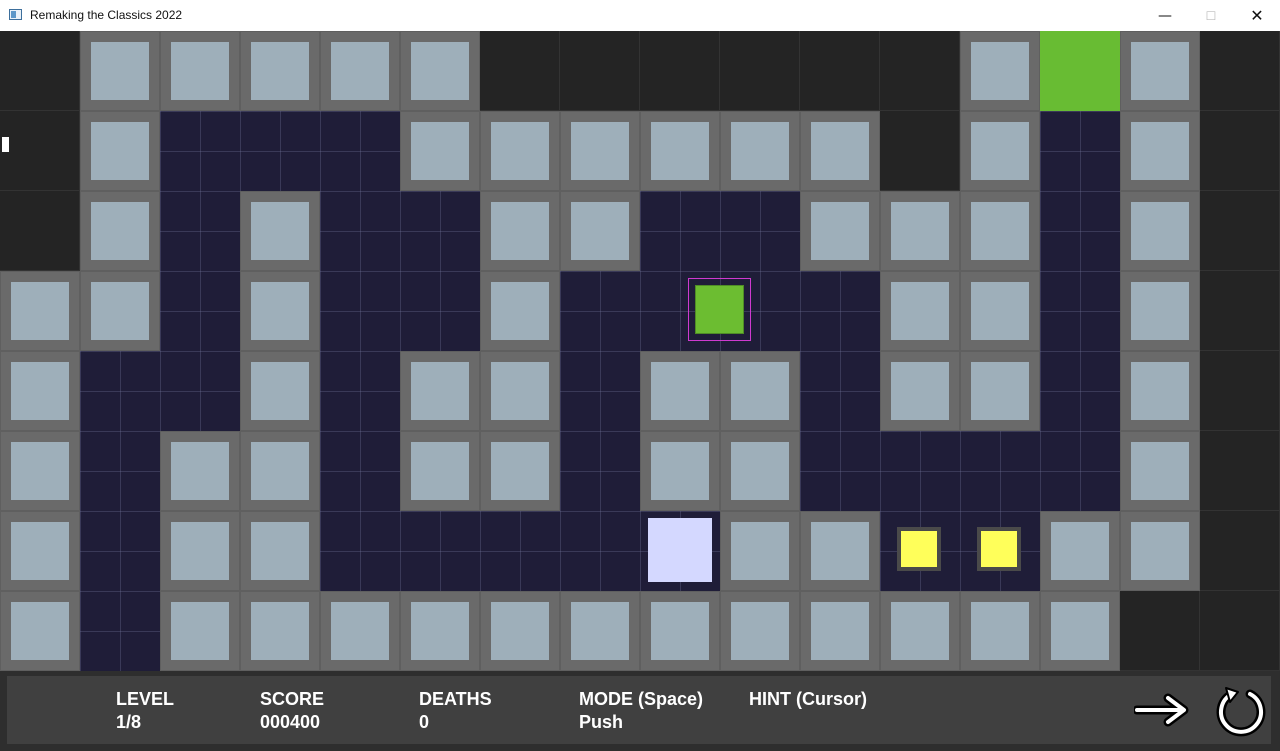 This screenshot has height=751, width=1280. What do you see at coordinates (1211, 15) in the screenshot?
I see `maximize-button: ☐` at bounding box center [1211, 15].